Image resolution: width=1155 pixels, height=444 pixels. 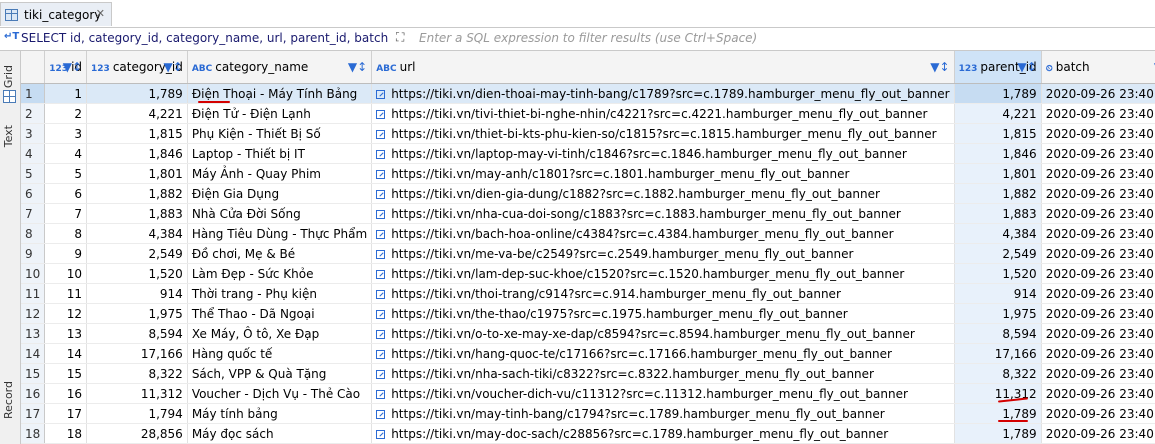 I want to click on cell-id: 5, so click(x=66, y=173).